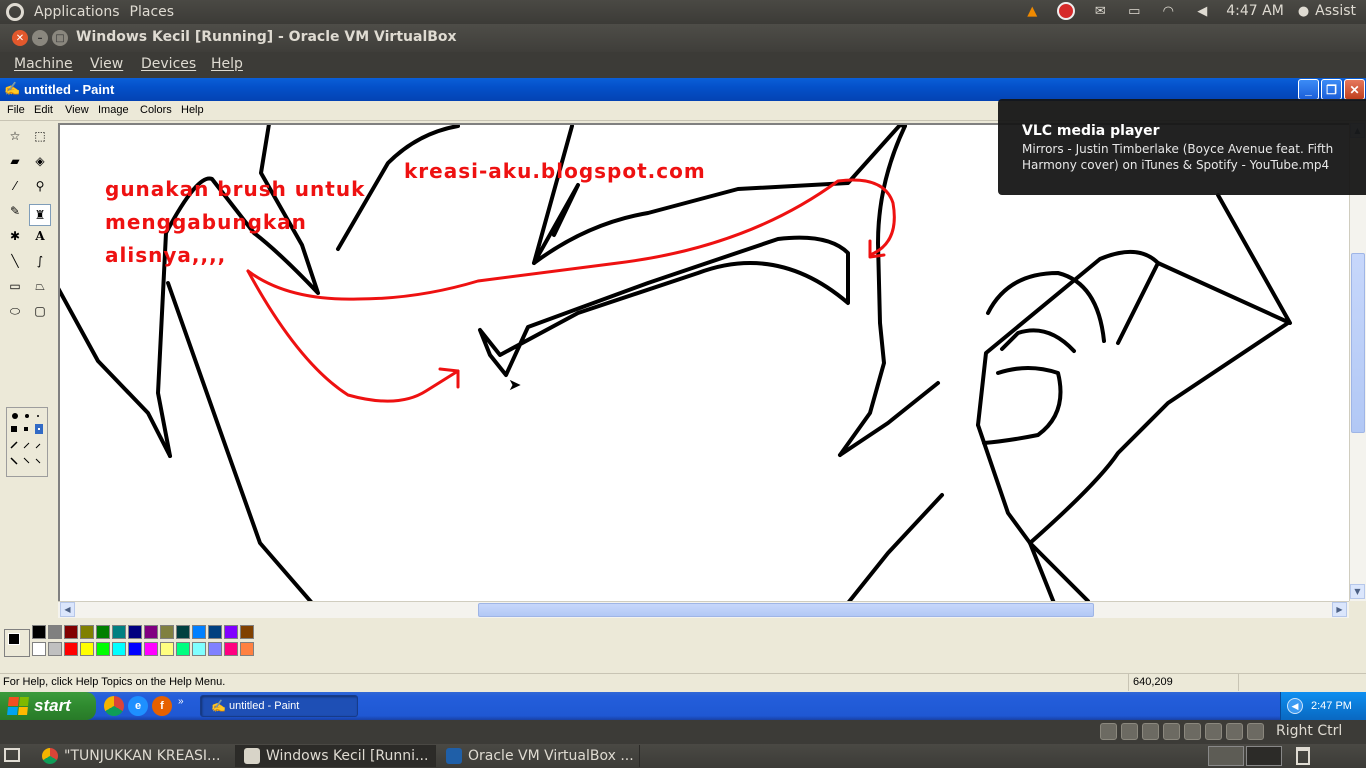  I want to click on foreground-color, so click(14, 639).